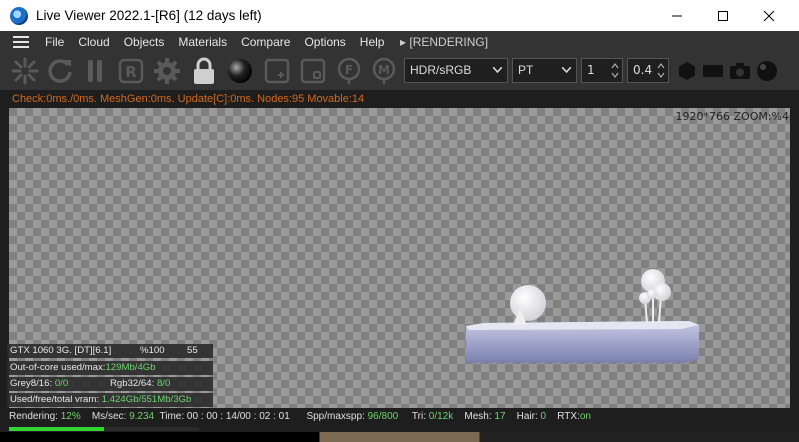  I want to click on region-r-icon: R, so click(131, 71).